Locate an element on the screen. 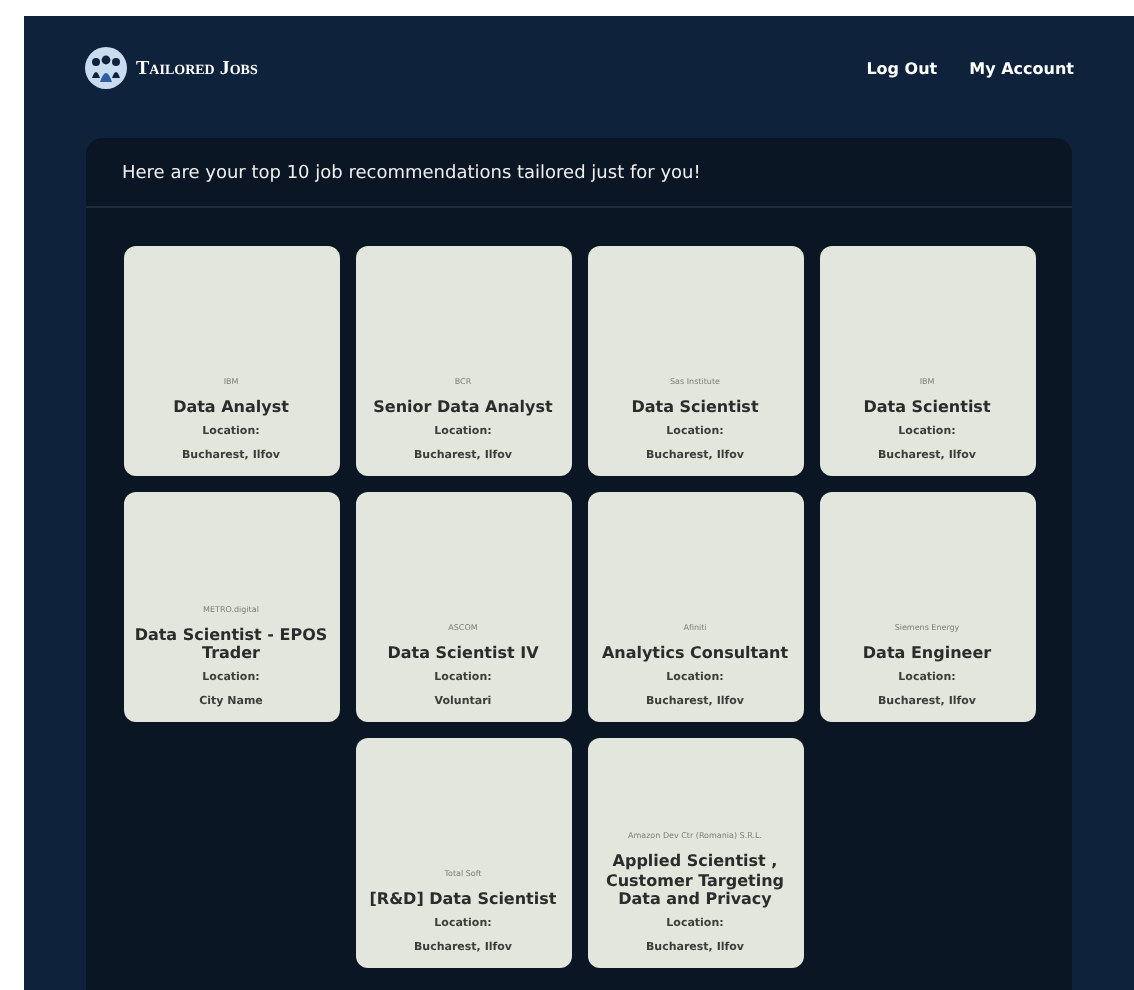 This screenshot has width=1134, height=990. panel-heading: Here are your top 10 job recommendations tailored just for you! is located at coordinates (579, 173).